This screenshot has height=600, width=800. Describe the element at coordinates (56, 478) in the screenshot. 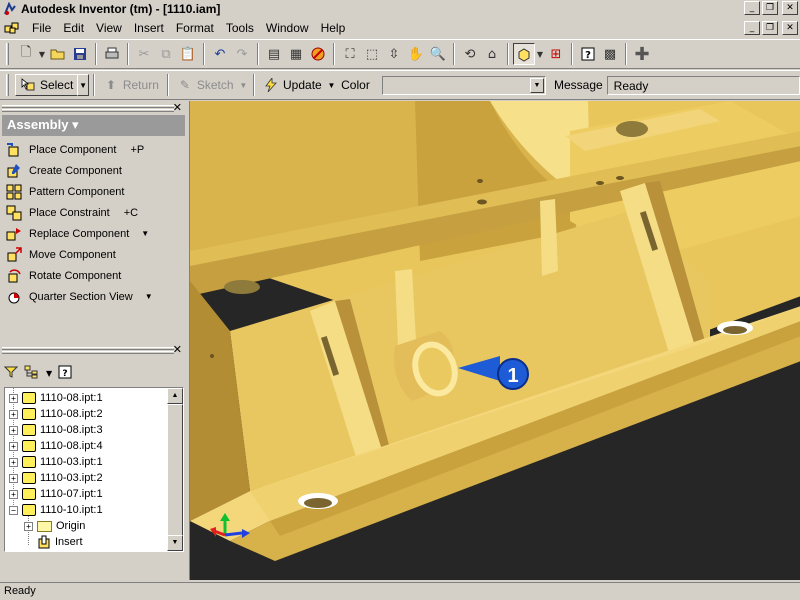

I see `tree-item: + 1110-03.ipt:2` at that location.